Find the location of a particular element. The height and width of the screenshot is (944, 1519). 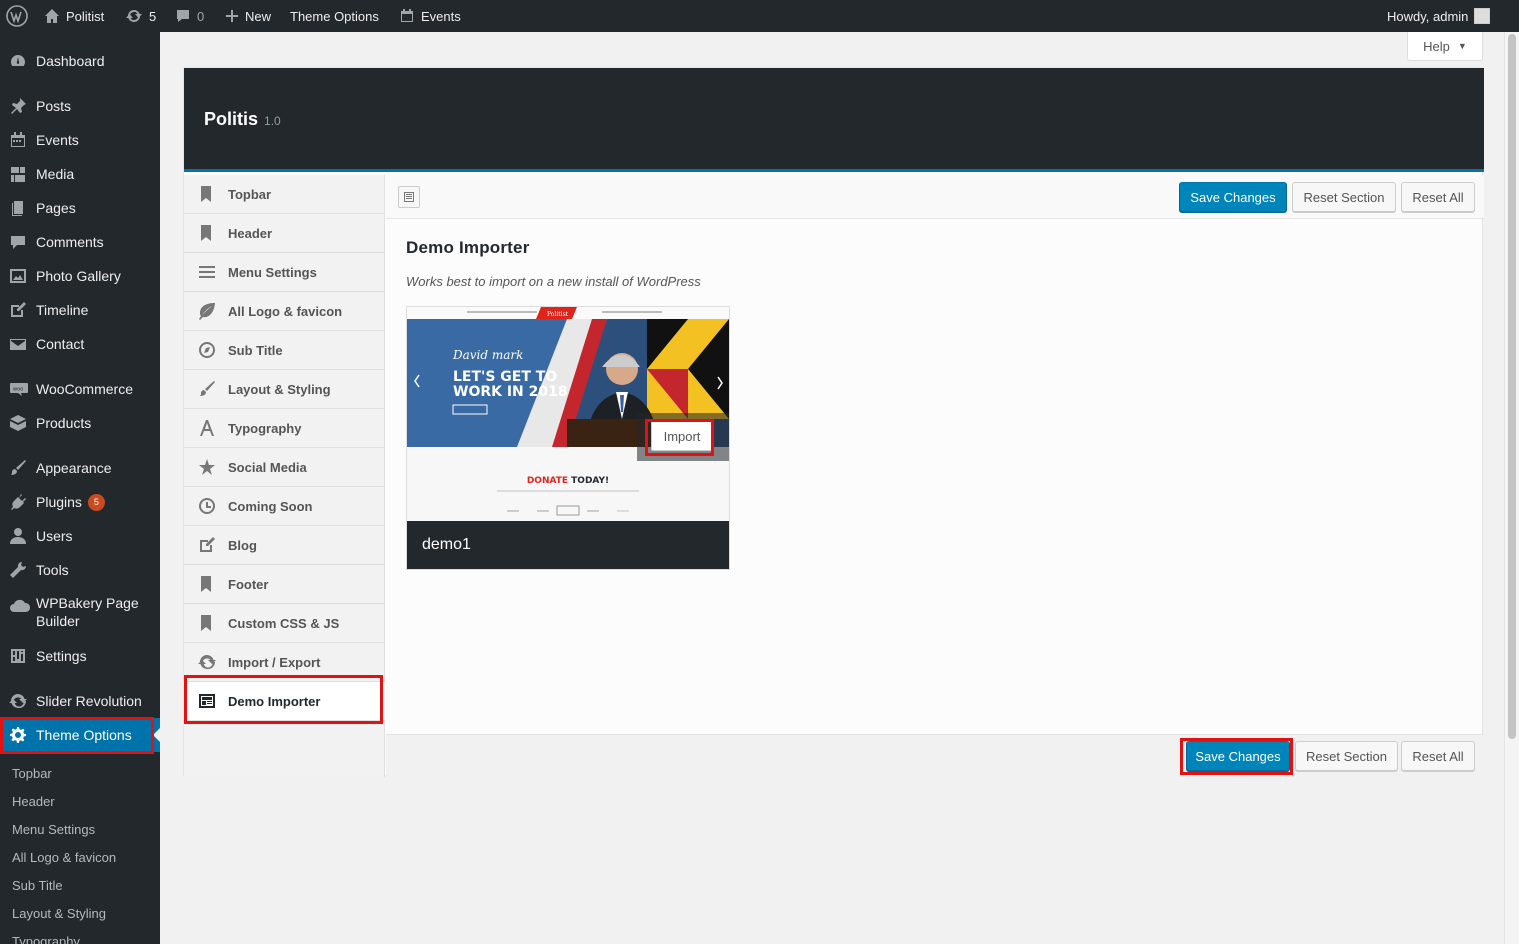

import-overlay: Import is located at coordinates (683, 437).